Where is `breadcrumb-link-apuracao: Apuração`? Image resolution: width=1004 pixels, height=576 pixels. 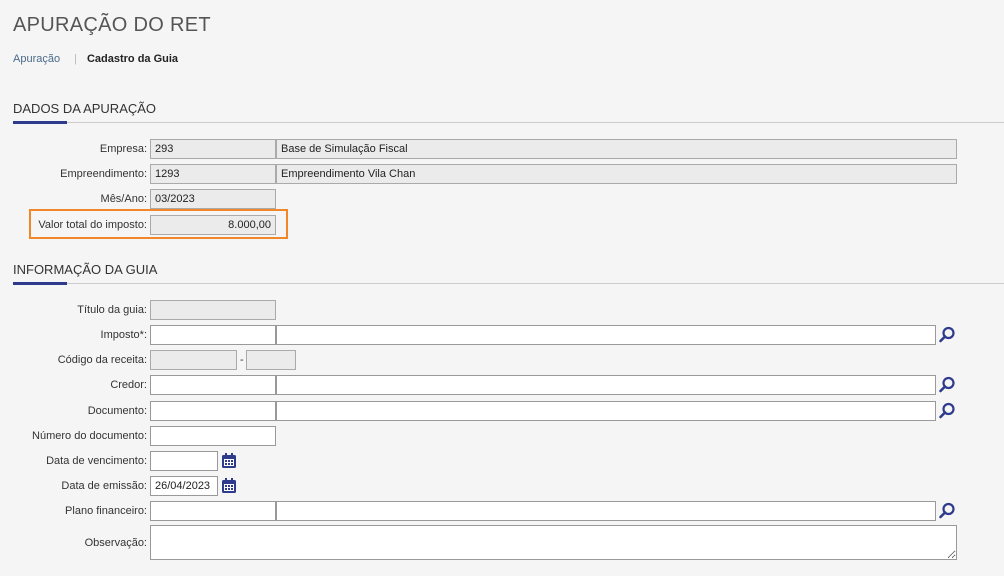
breadcrumb-link-apuracao: Apuração is located at coordinates (36, 59).